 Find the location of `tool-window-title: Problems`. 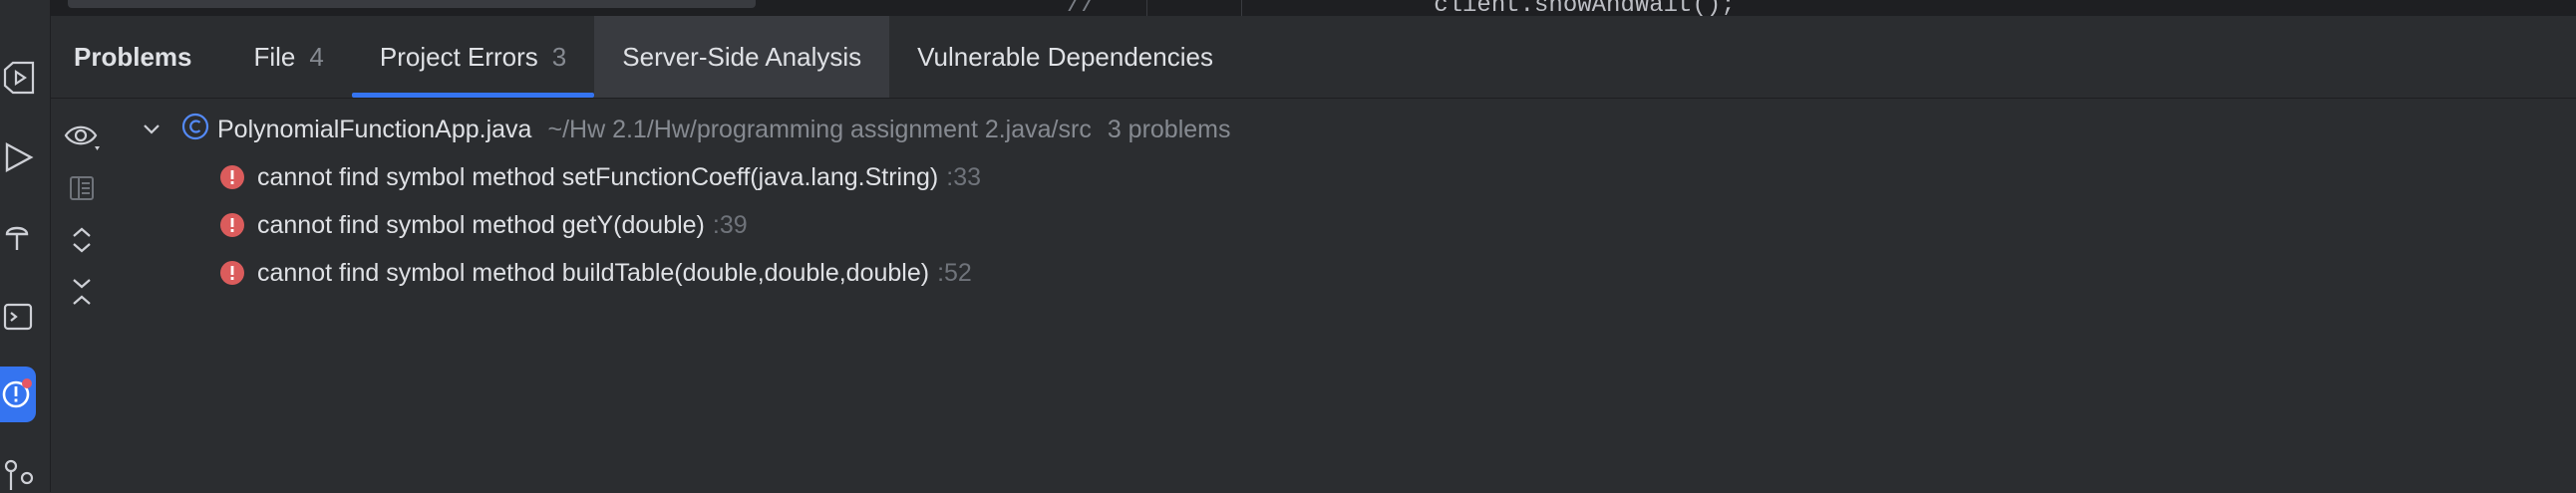

tool-window-title: Problems is located at coordinates (138, 57).